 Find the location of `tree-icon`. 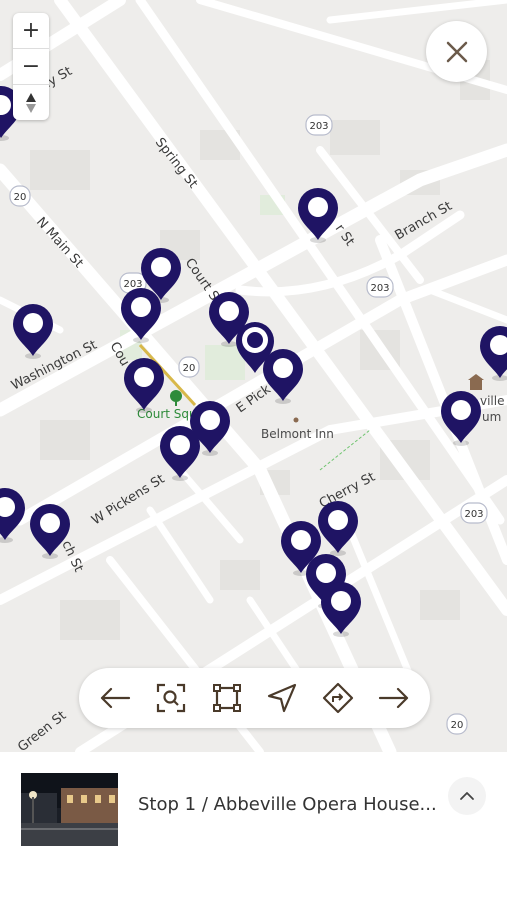

tree-icon is located at coordinates (176, 398).